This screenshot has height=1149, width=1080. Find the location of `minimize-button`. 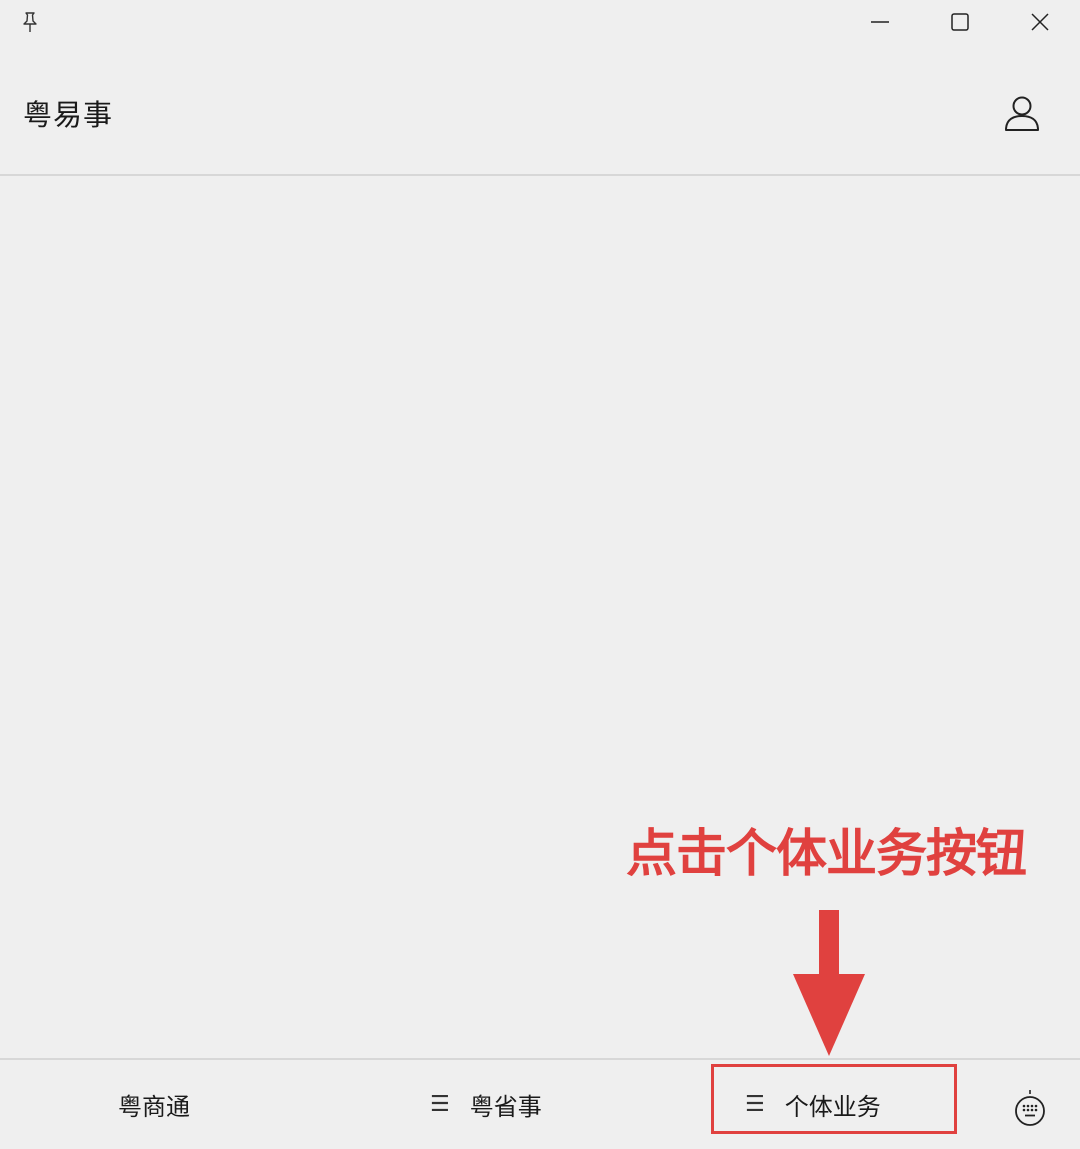

minimize-button is located at coordinates (880, 22).